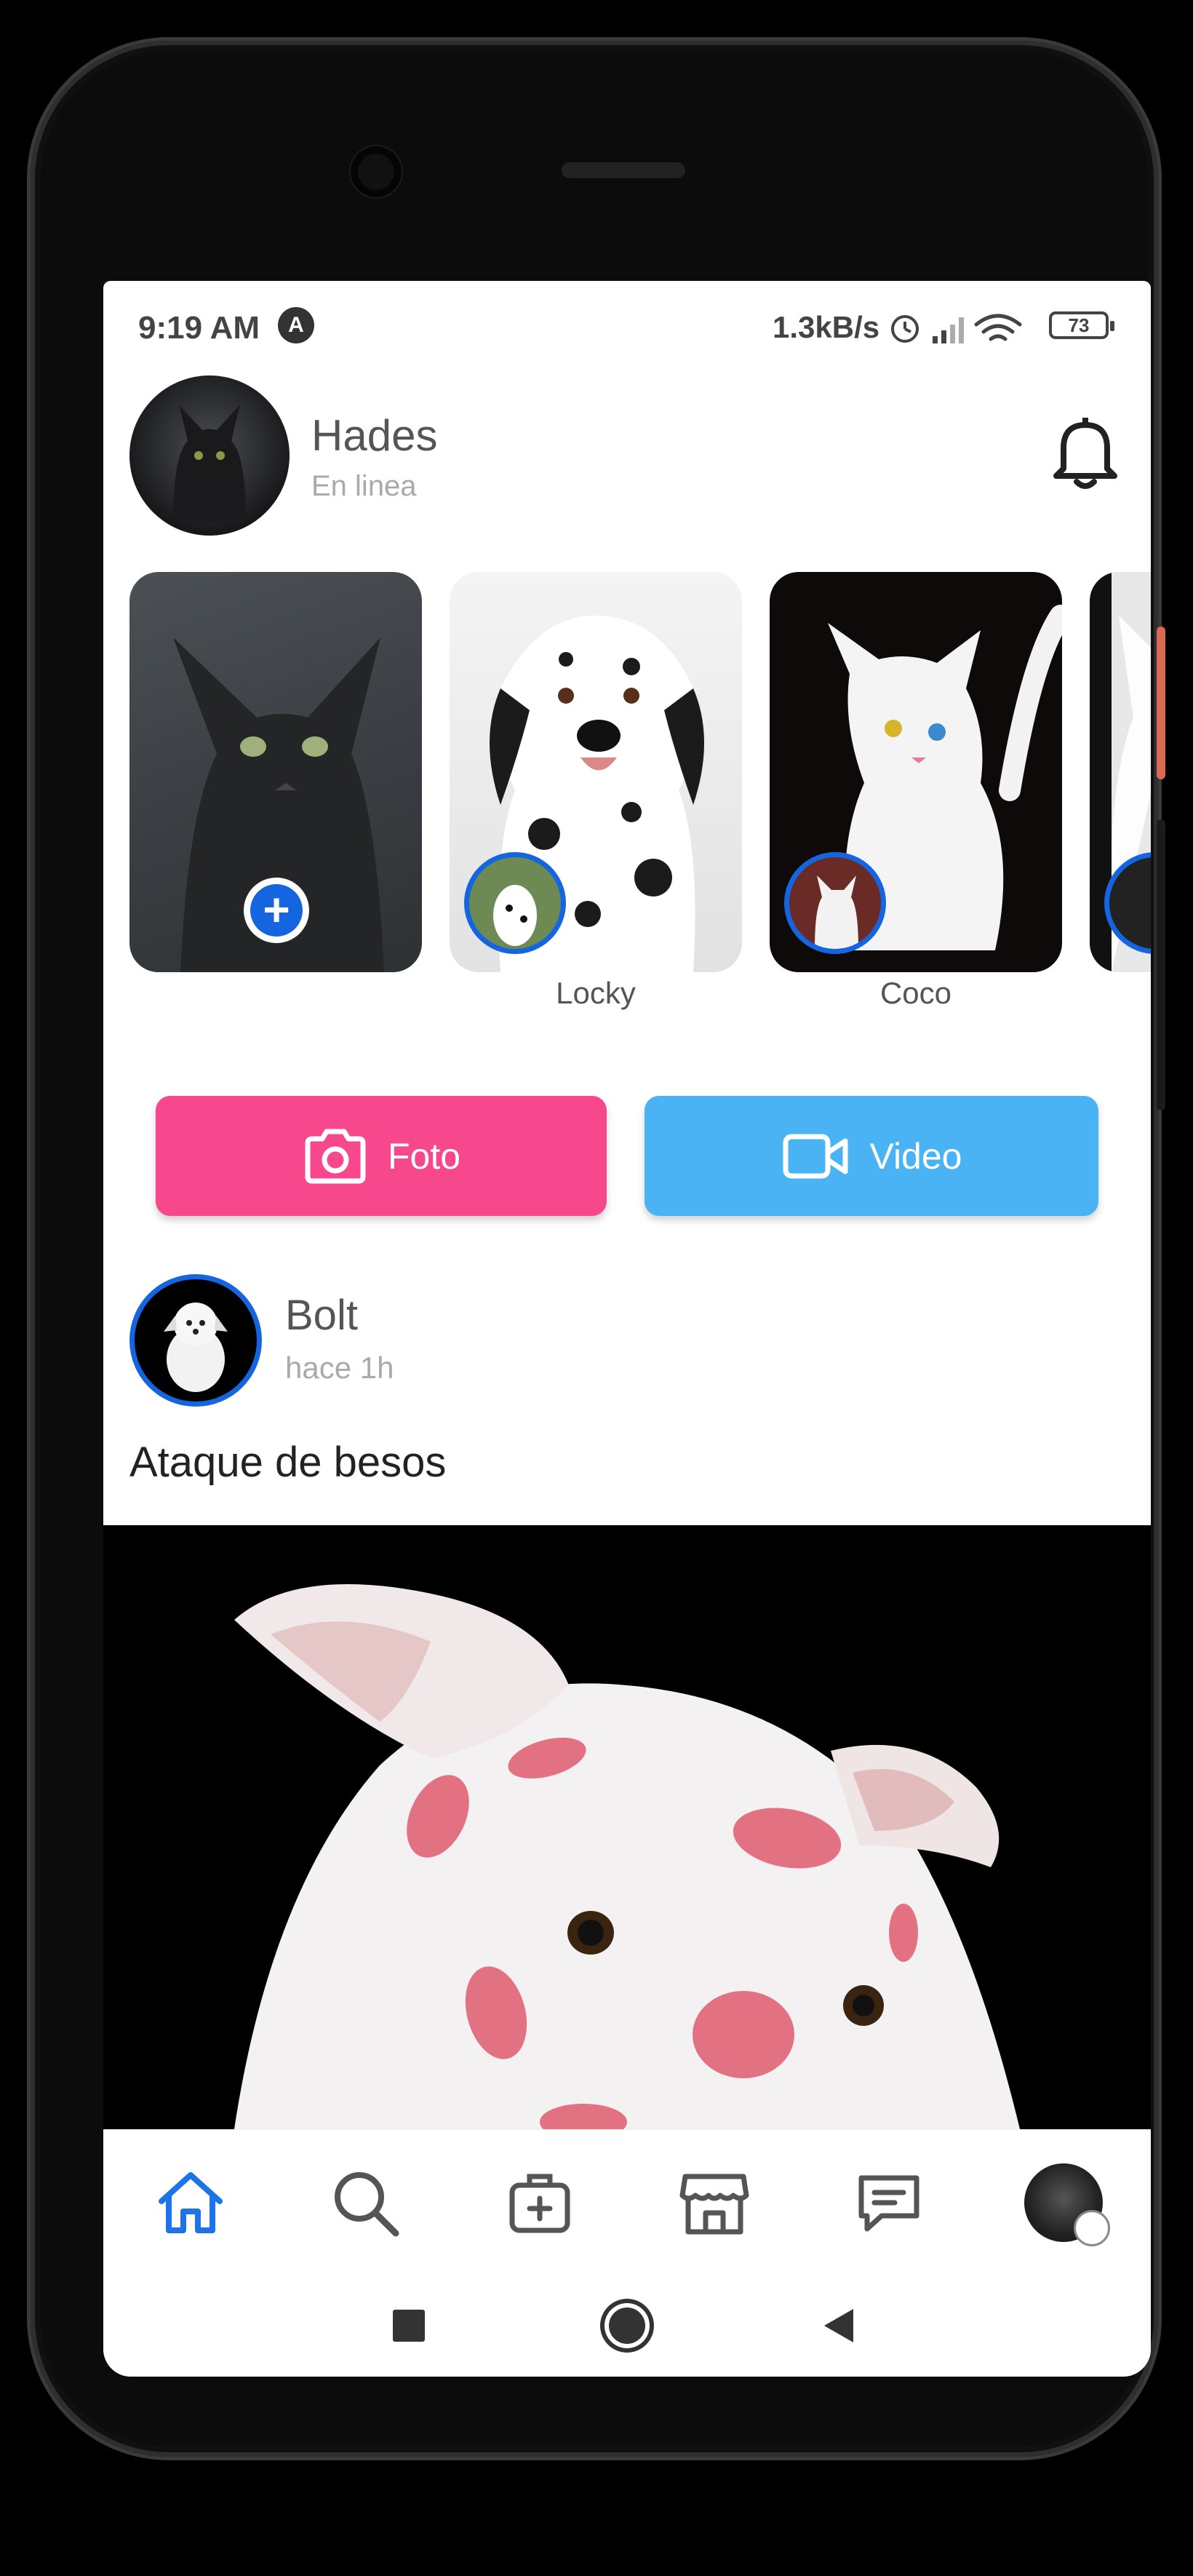 Image resolution: width=1193 pixels, height=2576 pixels. What do you see at coordinates (275, 772) in the screenshot?
I see `story-card-add: +` at bounding box center [275, 772].